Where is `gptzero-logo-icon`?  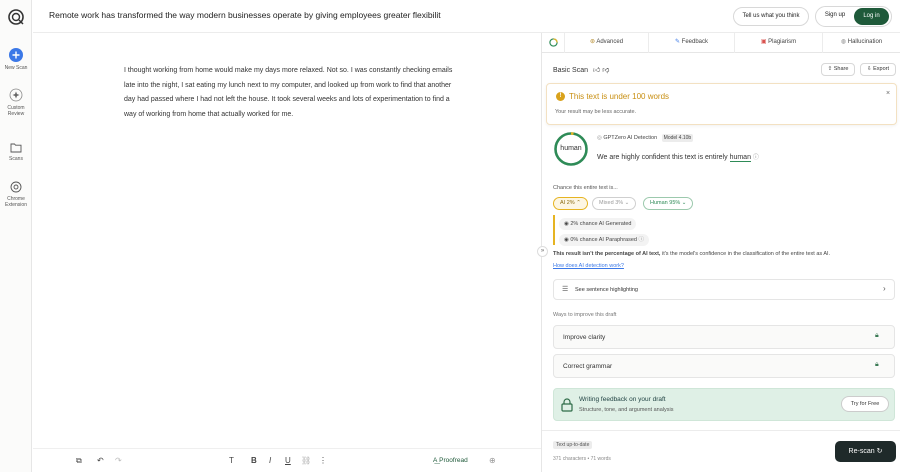 gptzero-logo-icon is located at coordinates (16, 18).